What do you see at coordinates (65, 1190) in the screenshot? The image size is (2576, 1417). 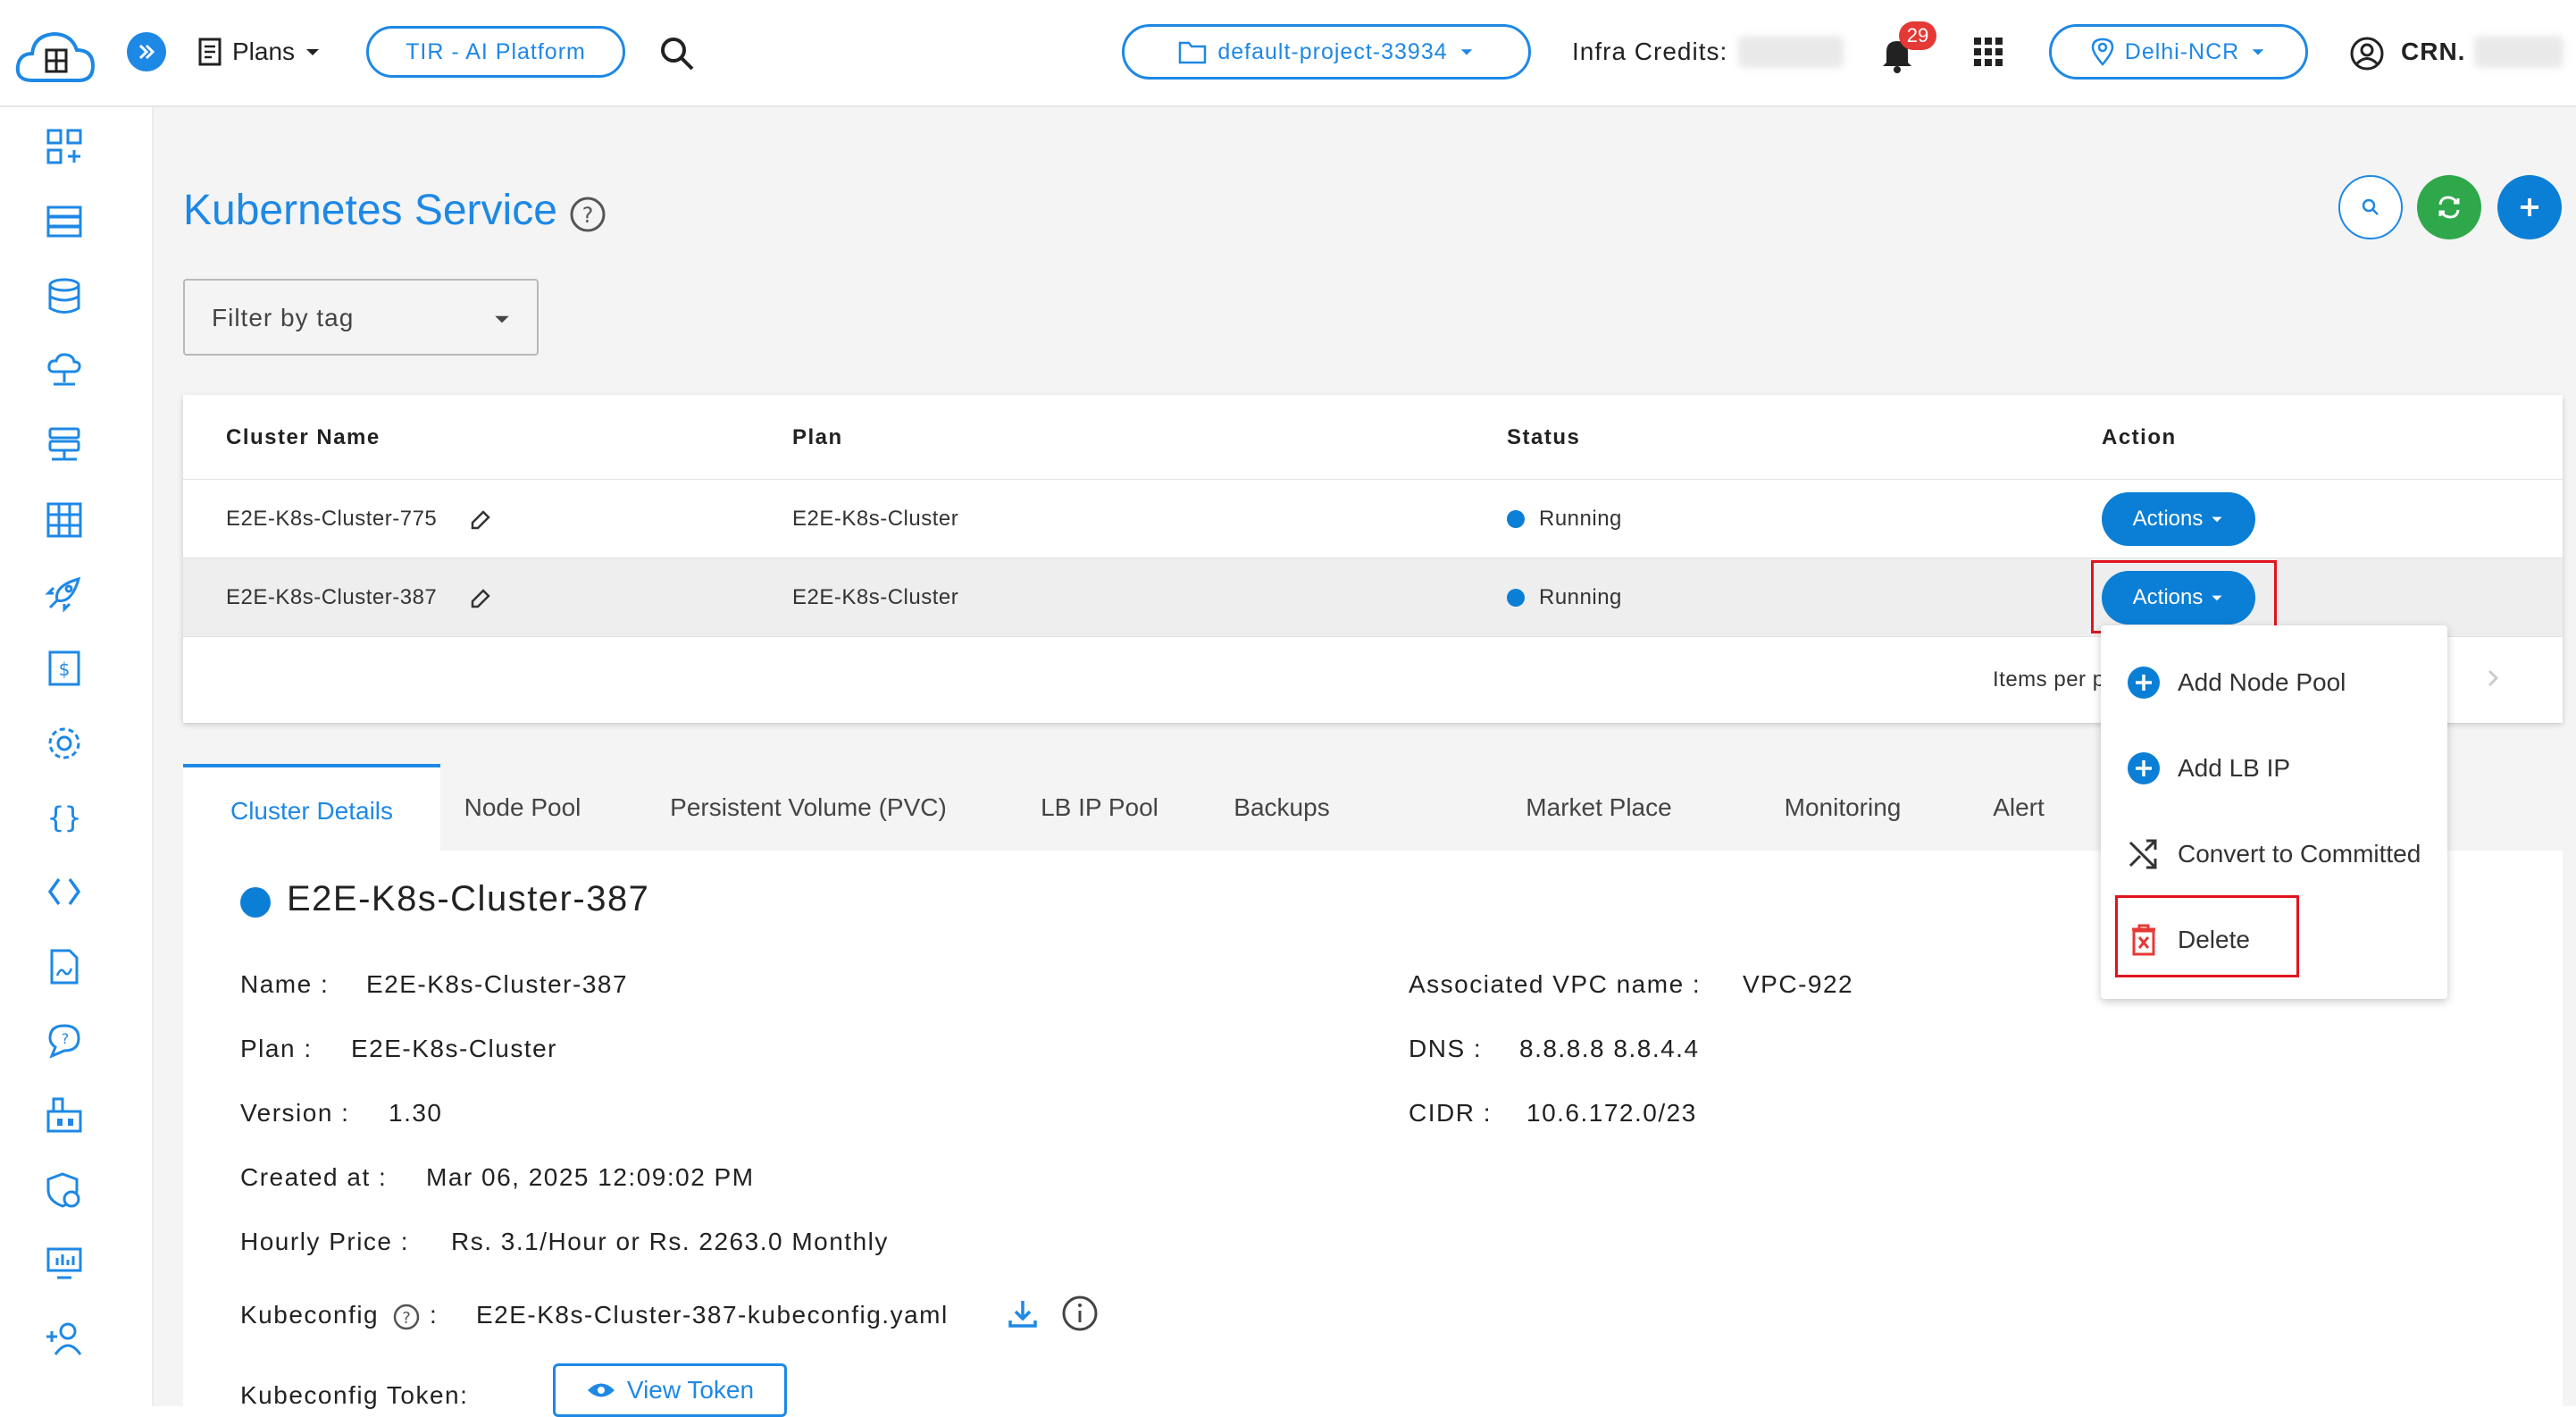 I see `security-icon` at bounding box center [65, 1190].